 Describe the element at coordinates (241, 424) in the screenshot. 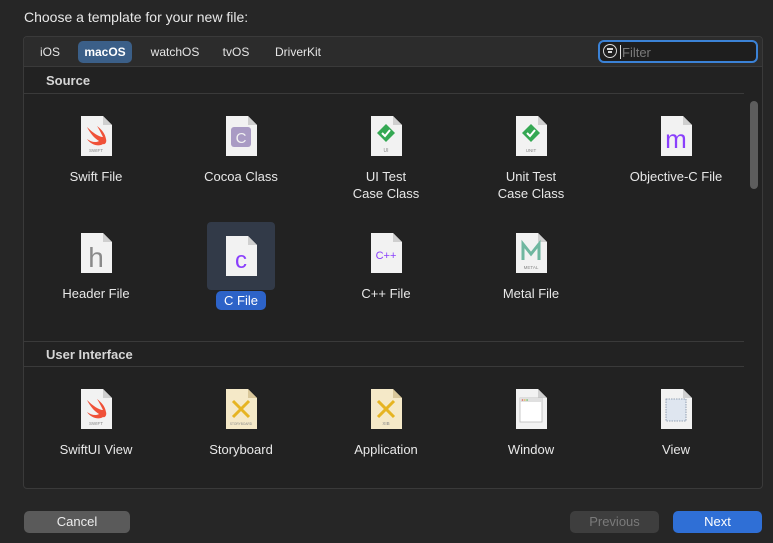

I see `svg-text: STORYBOARD` at that location.